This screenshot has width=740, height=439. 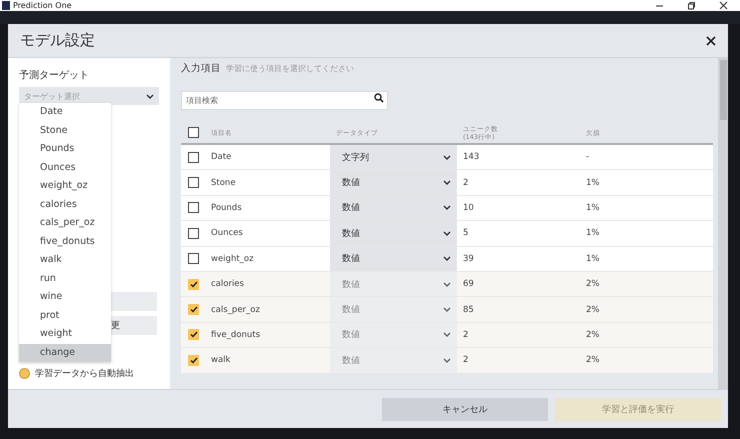 What do you see at coordinates (65, 279) in the screenshot?
I see `dropdown-option: run` at bounding box center [65, 279].